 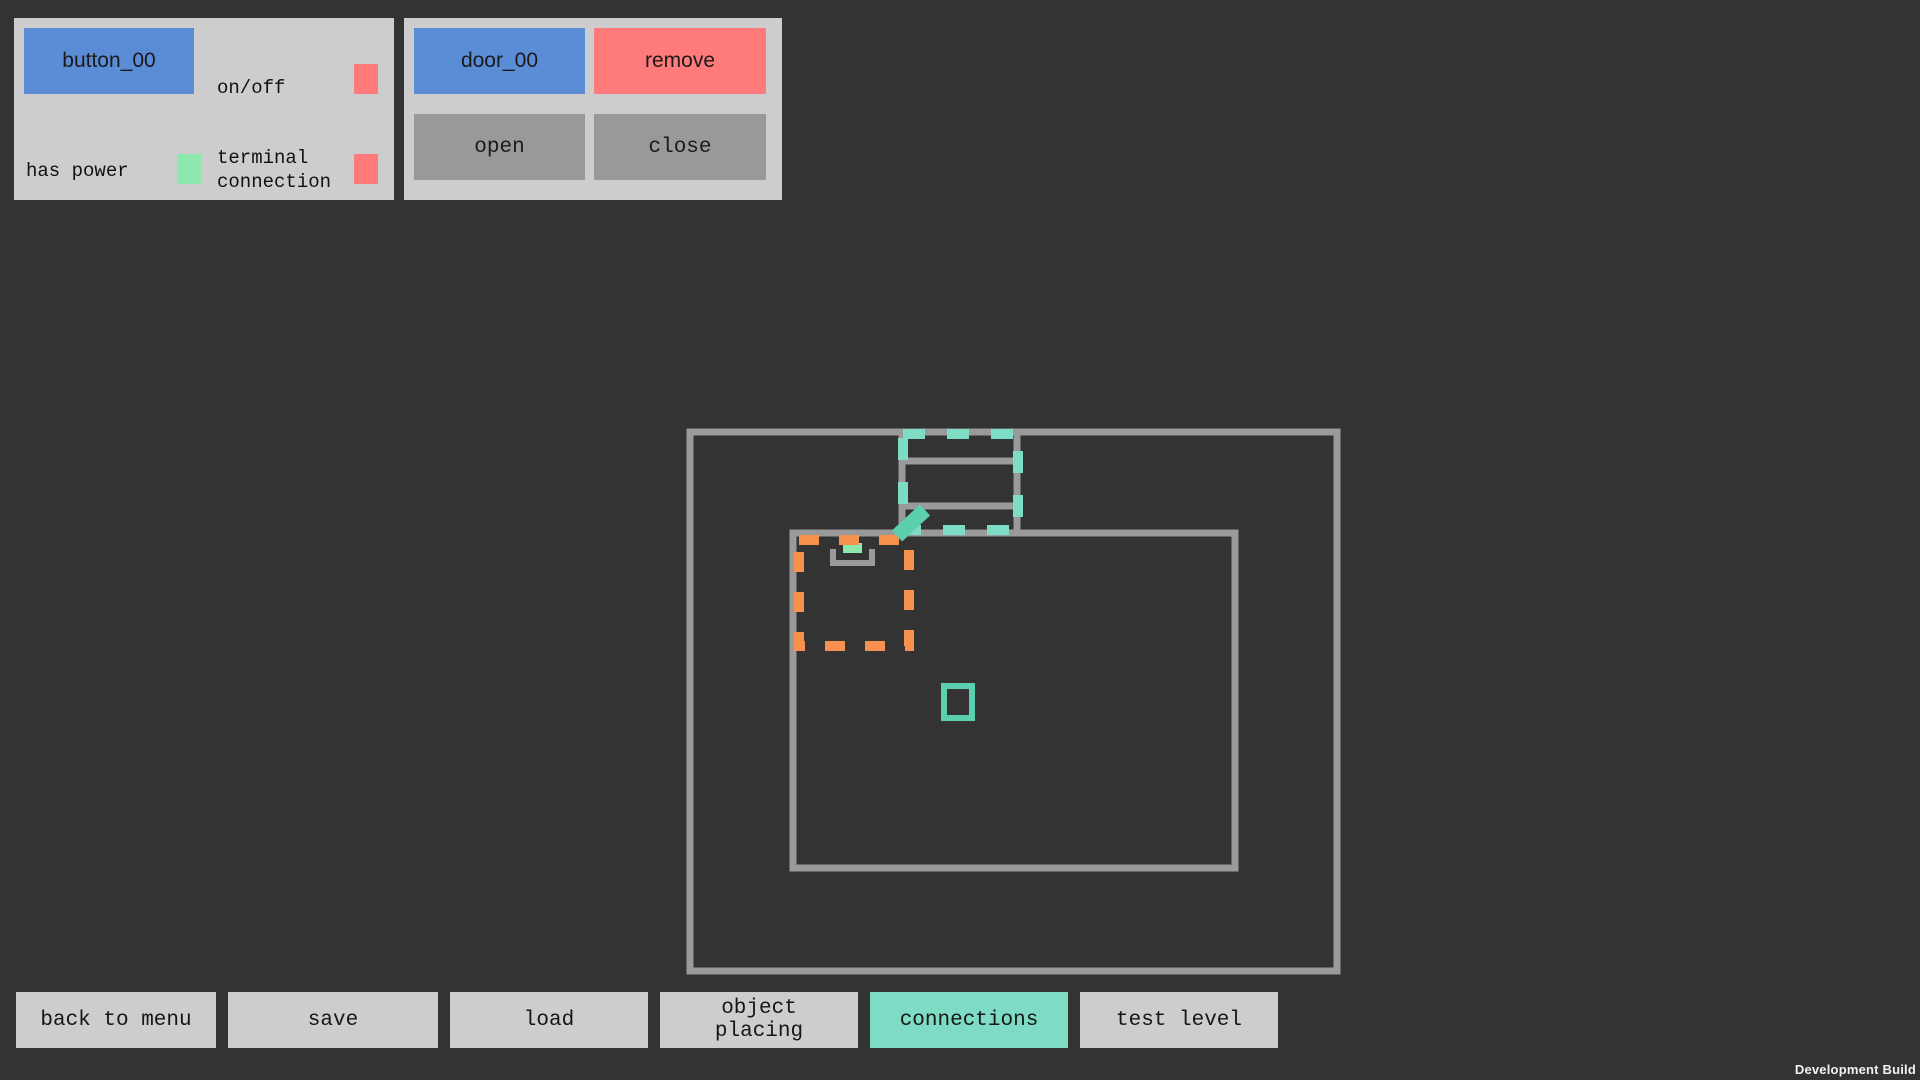 I want to click on toolbar-load-button: load, so click(x=549, y=1020).